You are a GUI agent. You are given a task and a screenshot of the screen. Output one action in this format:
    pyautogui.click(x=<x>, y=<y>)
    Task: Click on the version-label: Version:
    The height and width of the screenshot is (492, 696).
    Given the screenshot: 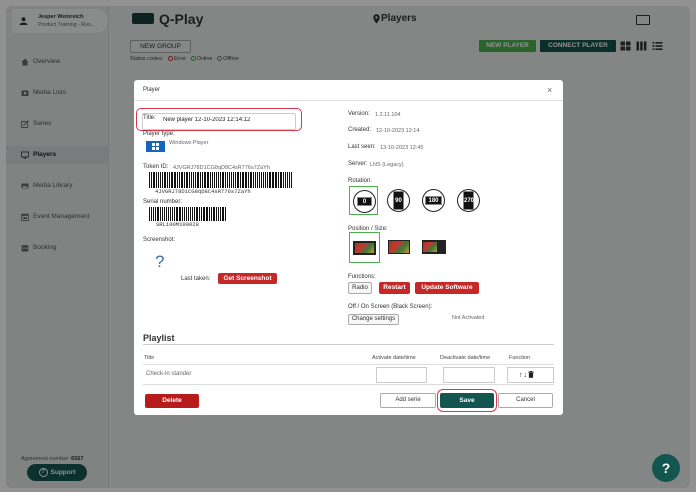 What is the action you would take?
    pyautogui.click(x=359, y=114)
    